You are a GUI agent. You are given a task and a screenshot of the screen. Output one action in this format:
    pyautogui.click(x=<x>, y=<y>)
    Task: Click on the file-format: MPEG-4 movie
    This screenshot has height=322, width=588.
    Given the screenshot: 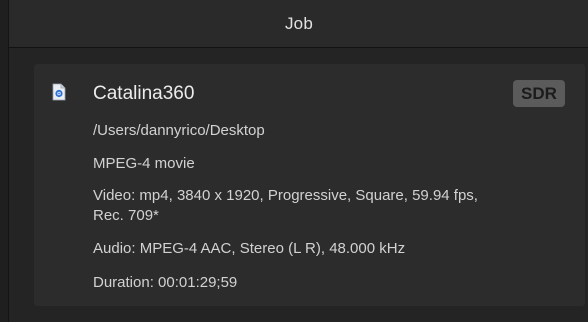 What is the action you would take?
    pyautogui.click(x=144, y=163)
    